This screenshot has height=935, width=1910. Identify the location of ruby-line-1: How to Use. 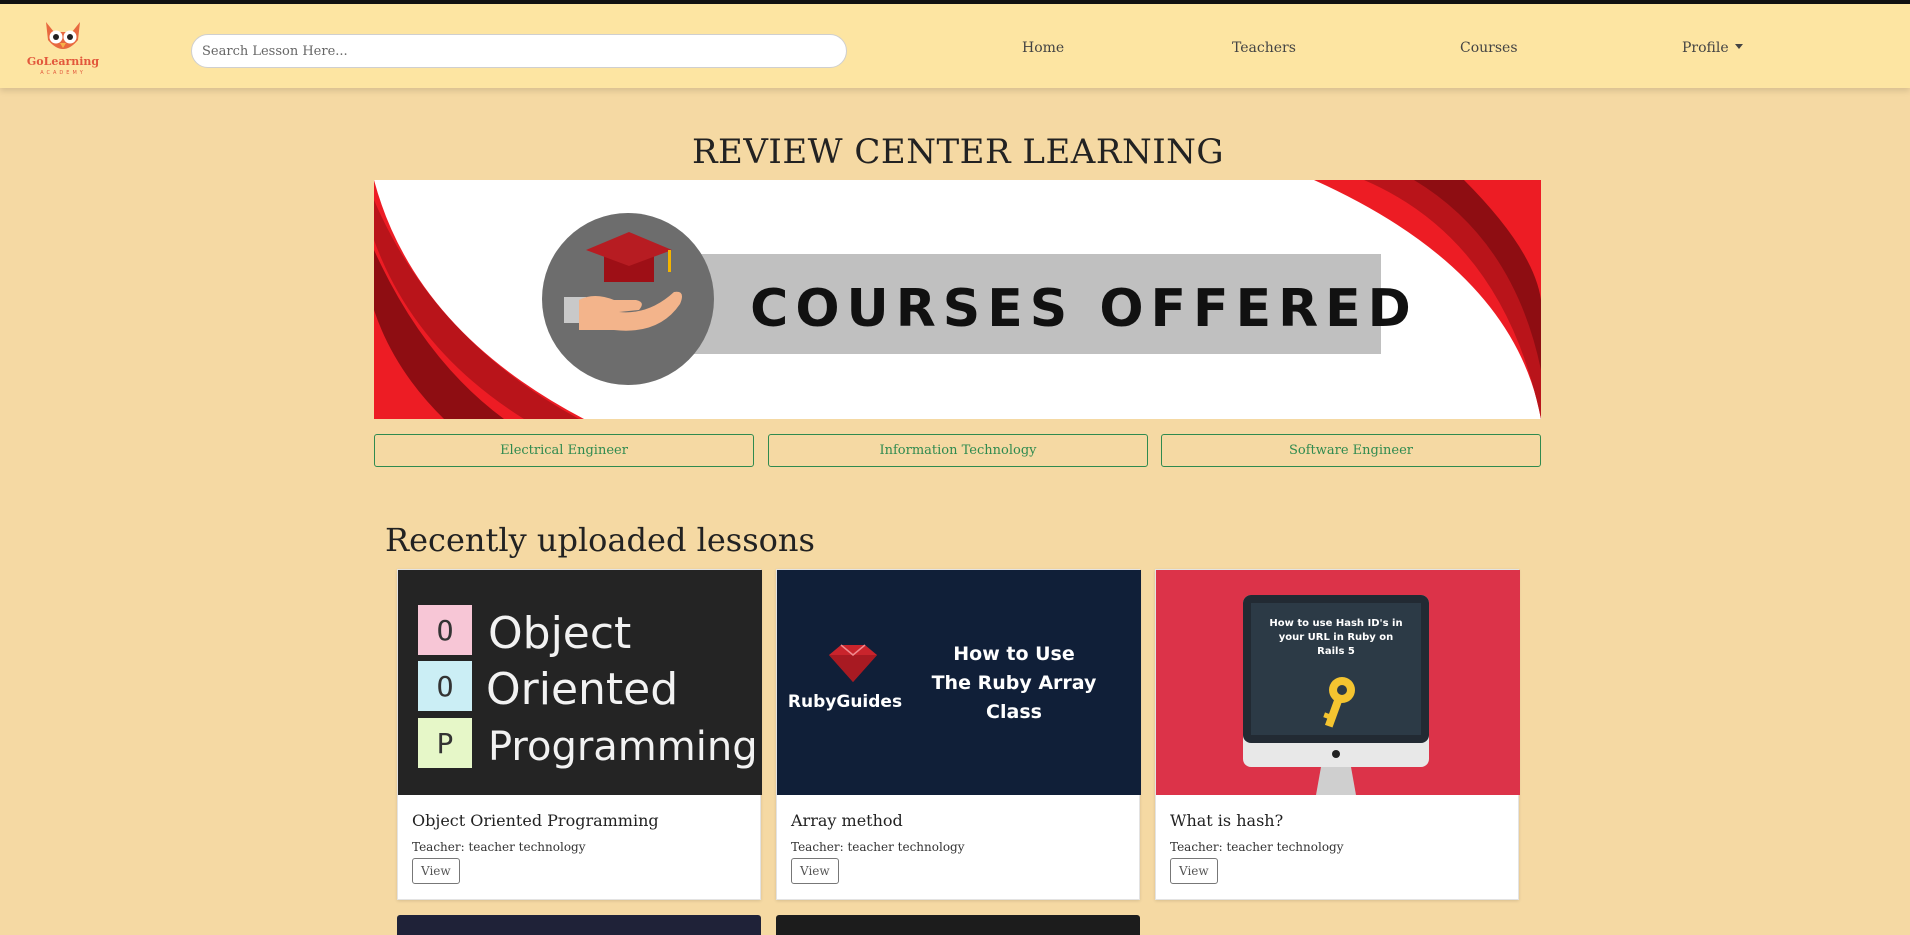
(1014, 654).